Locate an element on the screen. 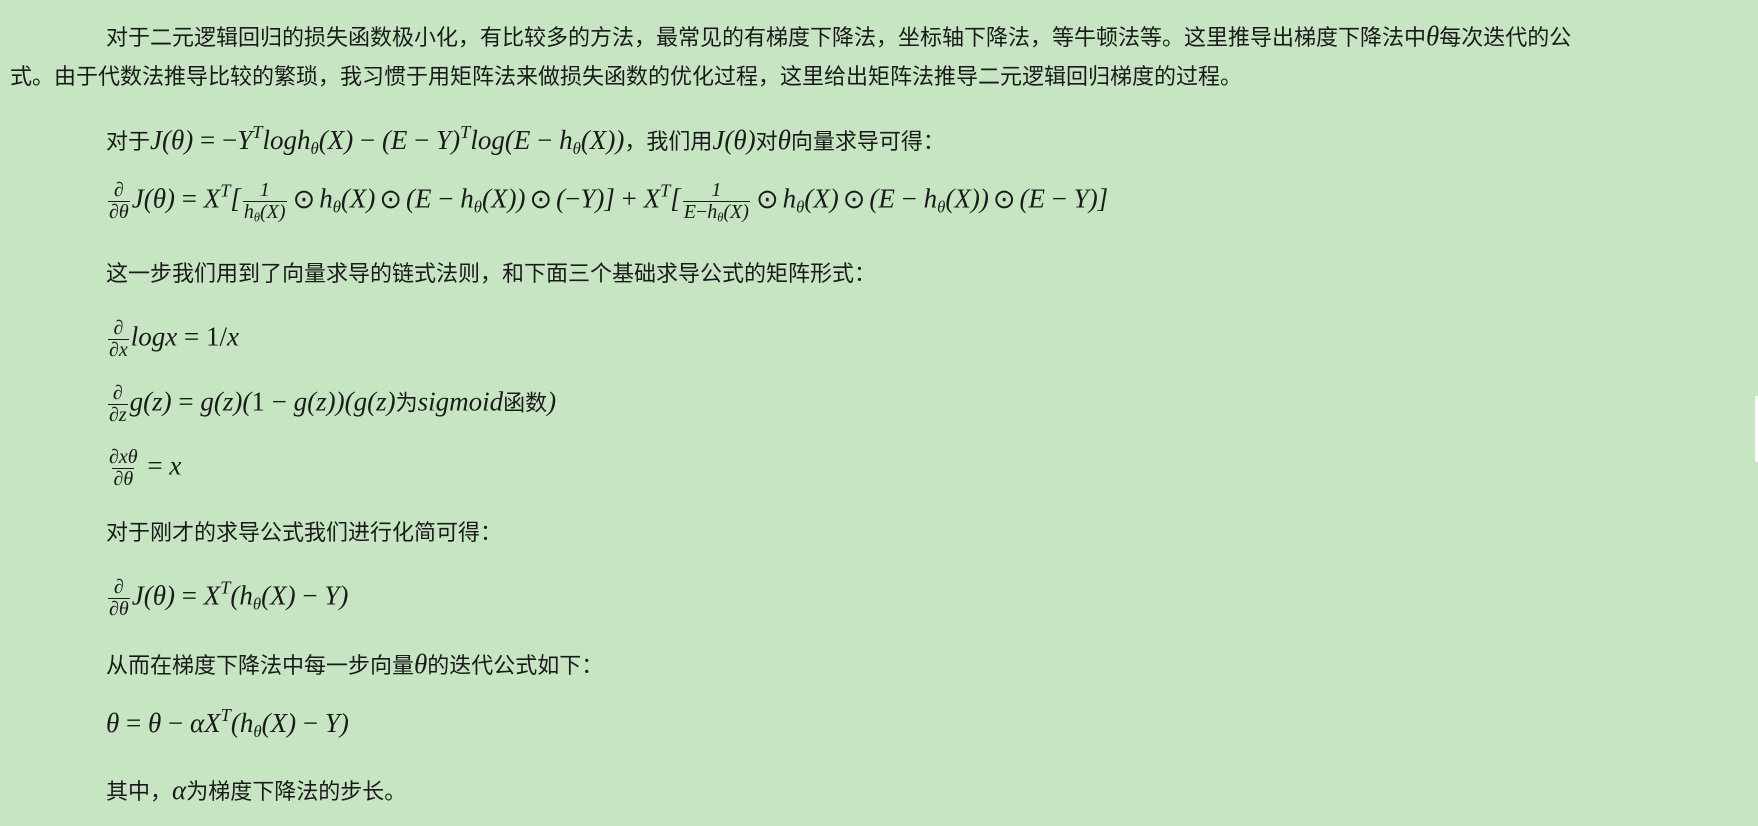 The width and height of the screenshot is (1758, 826). log-derivative-formula: ∂ ∂x logx = 1/x is located at coordinates (173, 339).